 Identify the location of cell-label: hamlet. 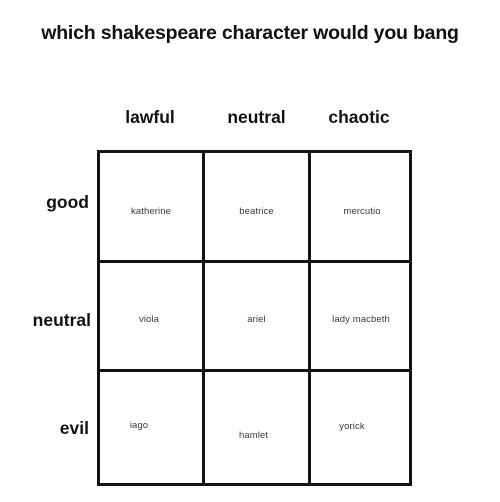
(253, 435).